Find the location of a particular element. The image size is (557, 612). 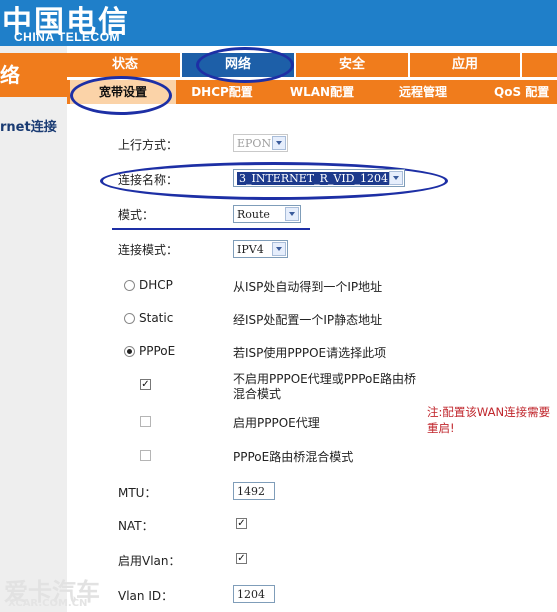

mtu-input: 1492 is located at coordinates (254, 491).